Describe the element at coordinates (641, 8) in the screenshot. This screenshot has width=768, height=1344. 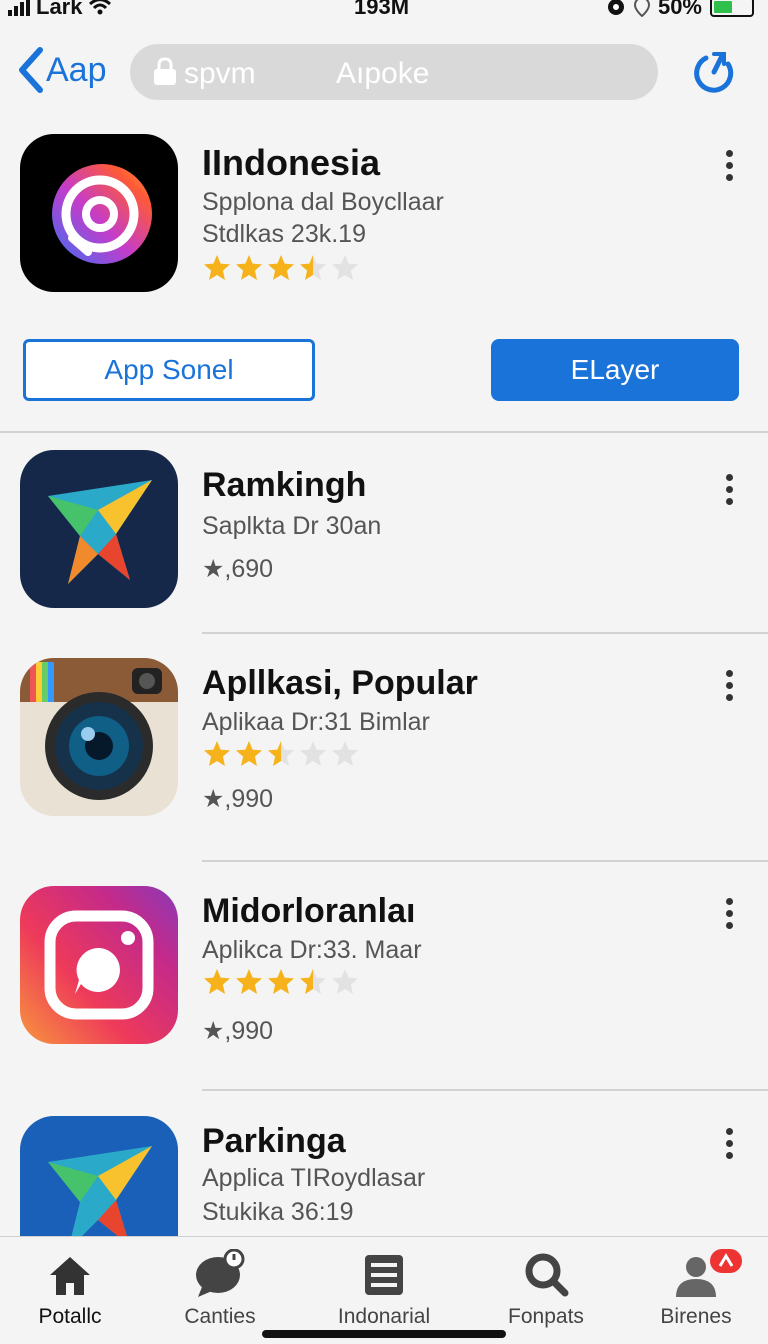
I see `location-icon` at that location.